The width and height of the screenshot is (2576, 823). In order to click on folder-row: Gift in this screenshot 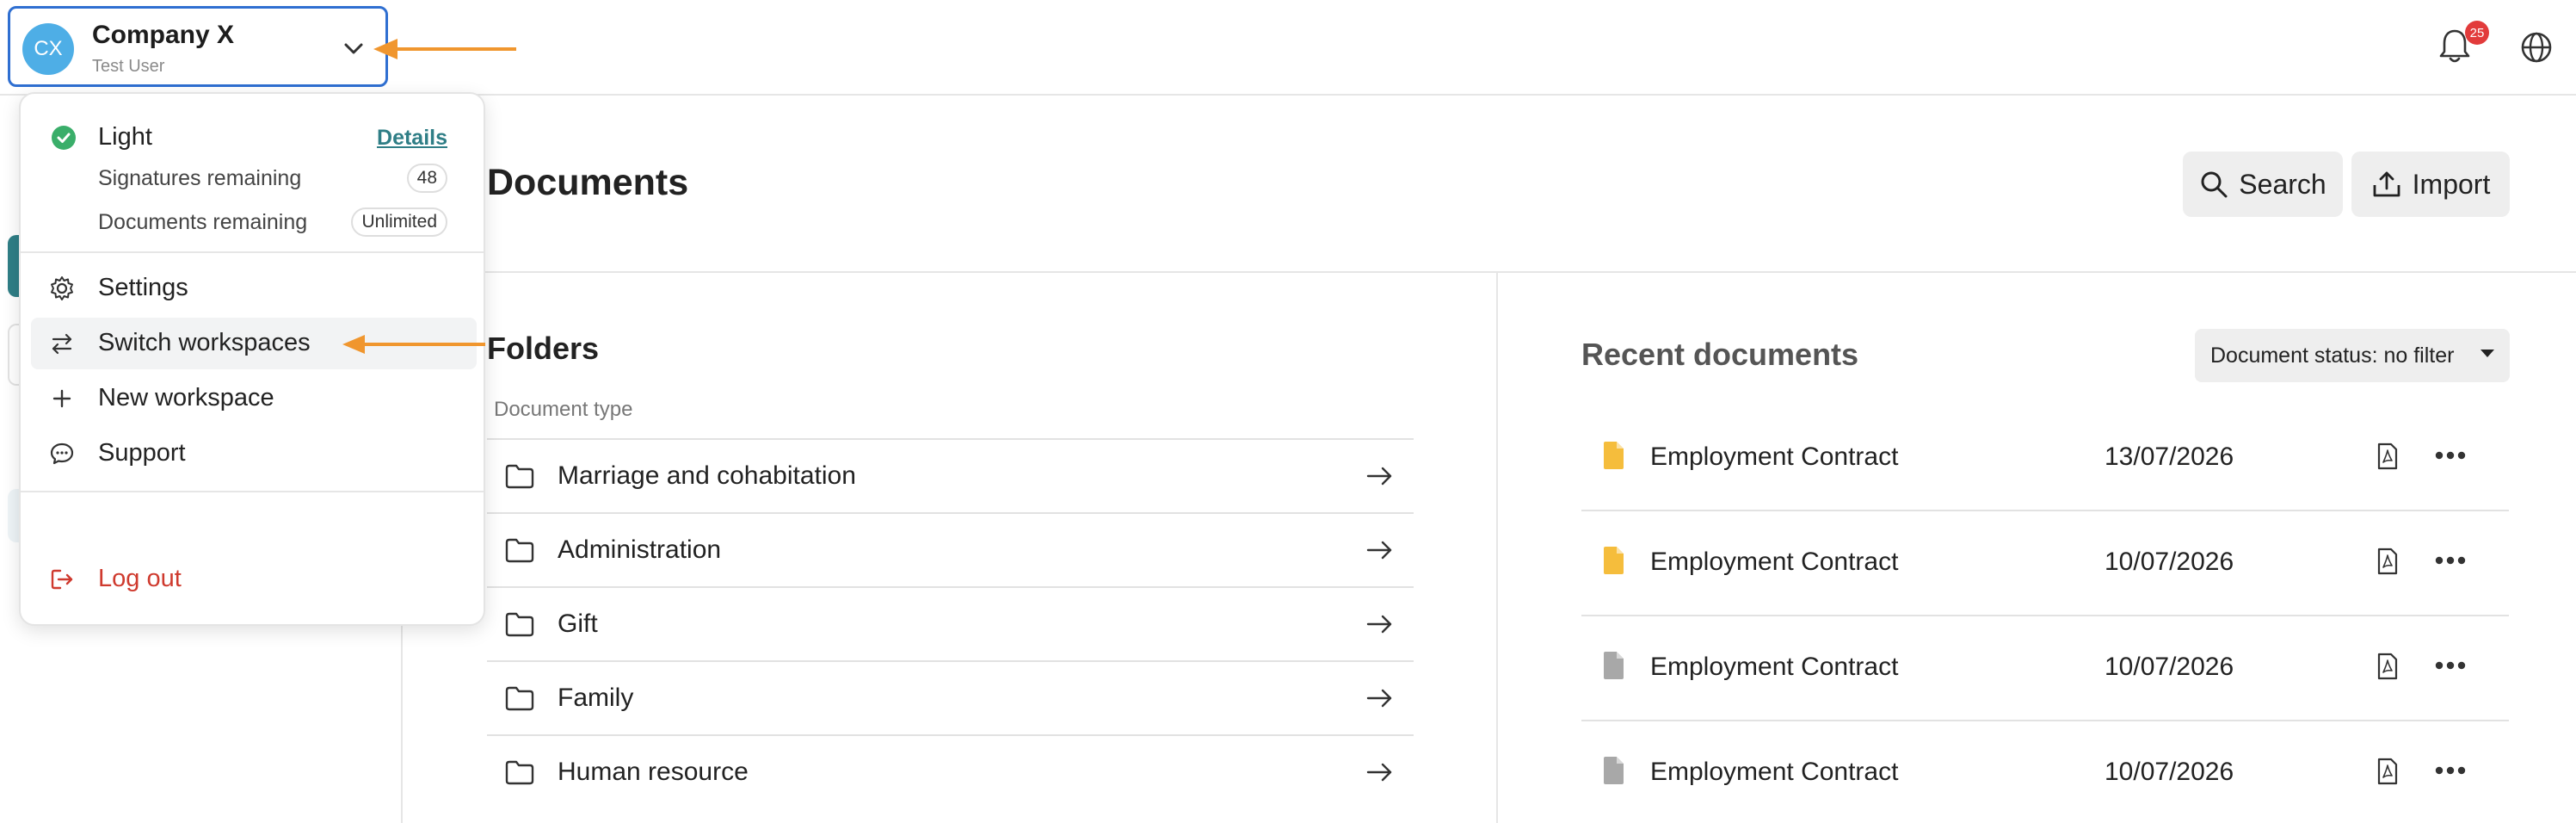, I will do `click(951, 623)`.